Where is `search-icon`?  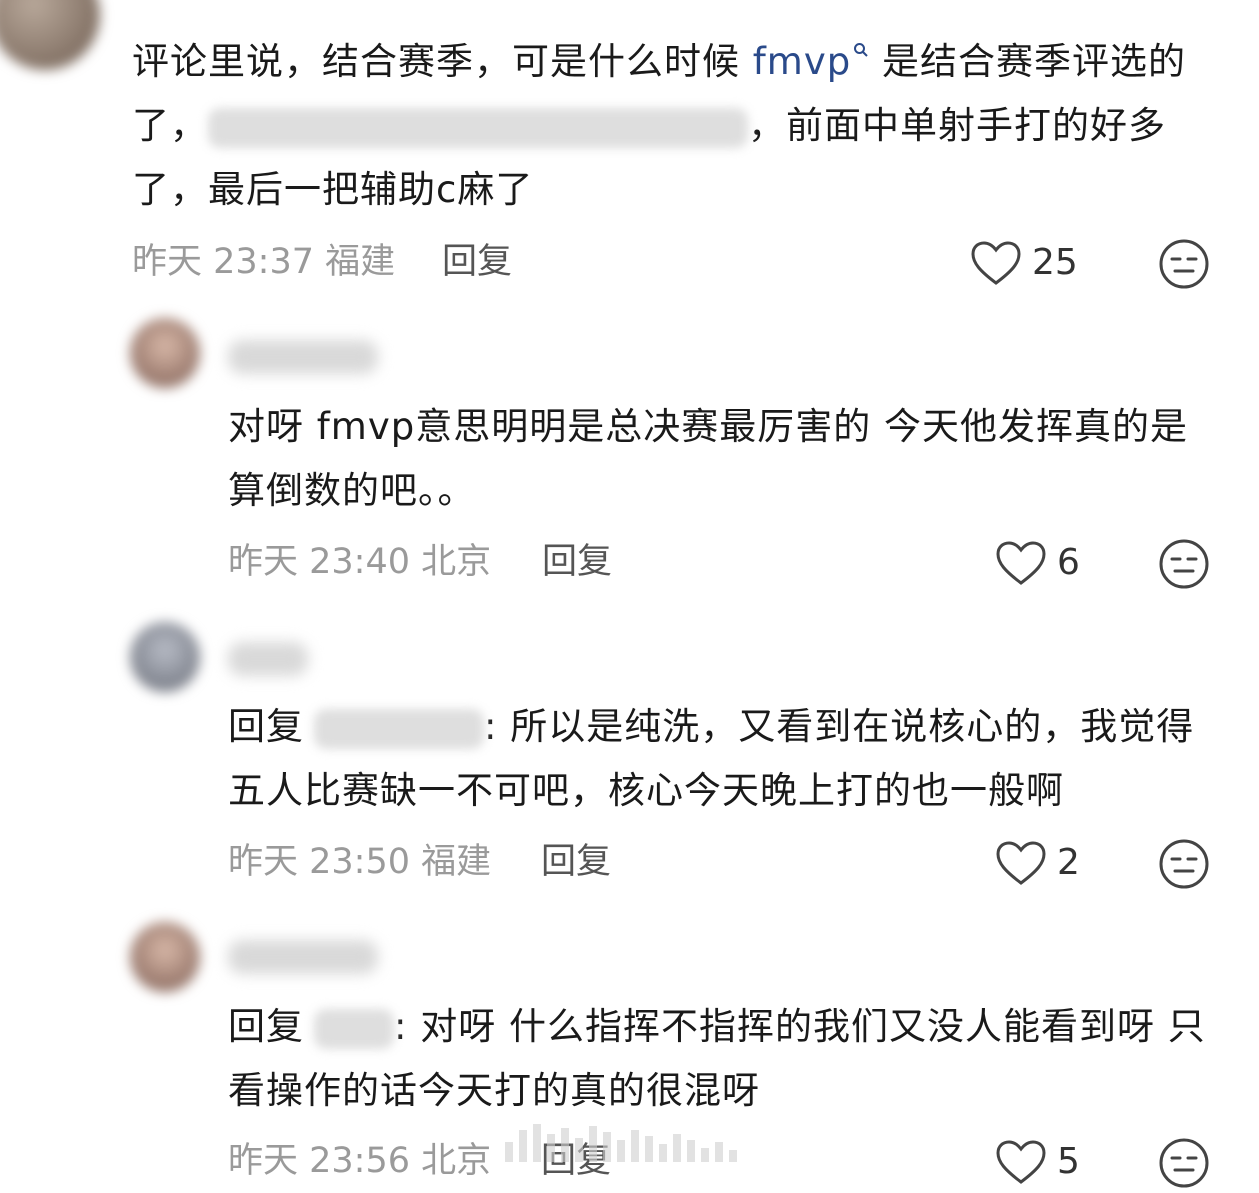 search-icon is located at coordinates (861, 35).